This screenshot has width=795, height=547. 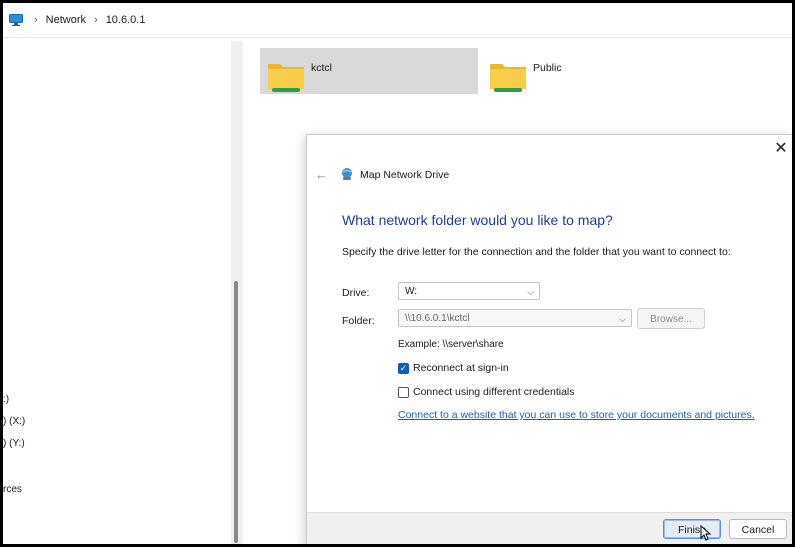 I want to click on folder-label: kctcl, so click(x=321, y=68).